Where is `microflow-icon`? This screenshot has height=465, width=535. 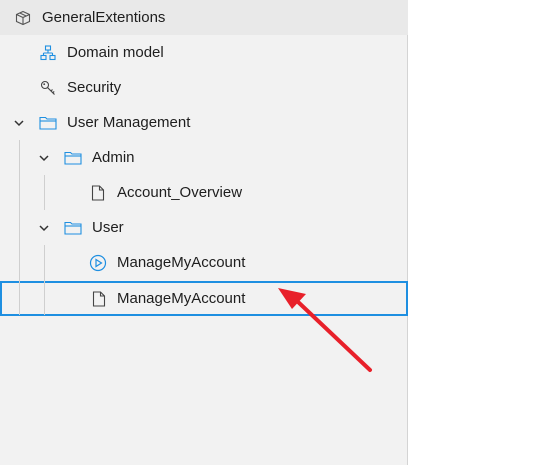 microflow-icon is located at coordinates (98, 263).